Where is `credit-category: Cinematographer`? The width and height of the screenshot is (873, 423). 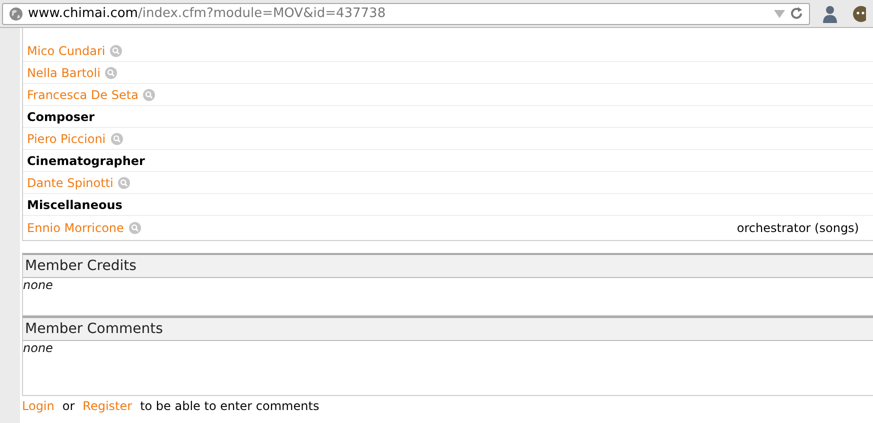 credit-category: Cinematographer is located at coordinates (86, 161).